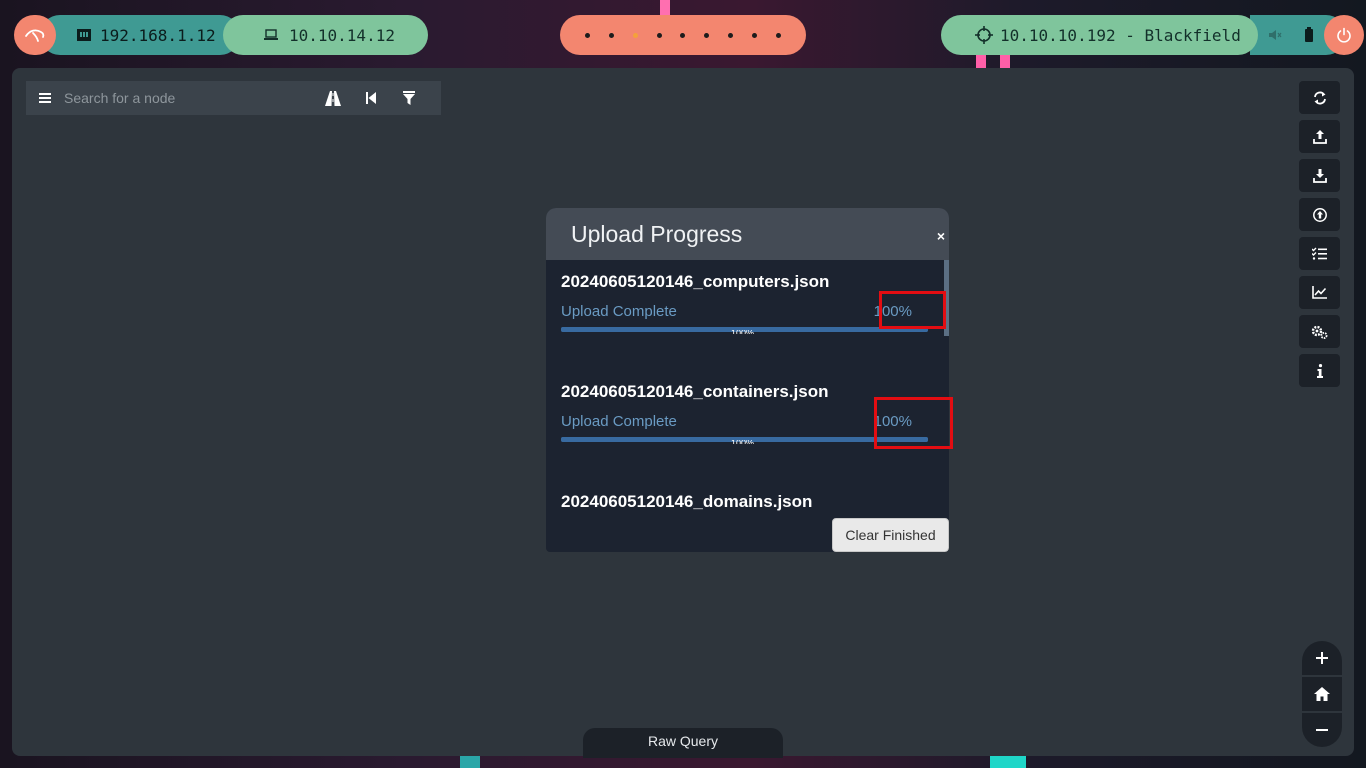  I want to click on zoom-controls, so click(1322, 695).